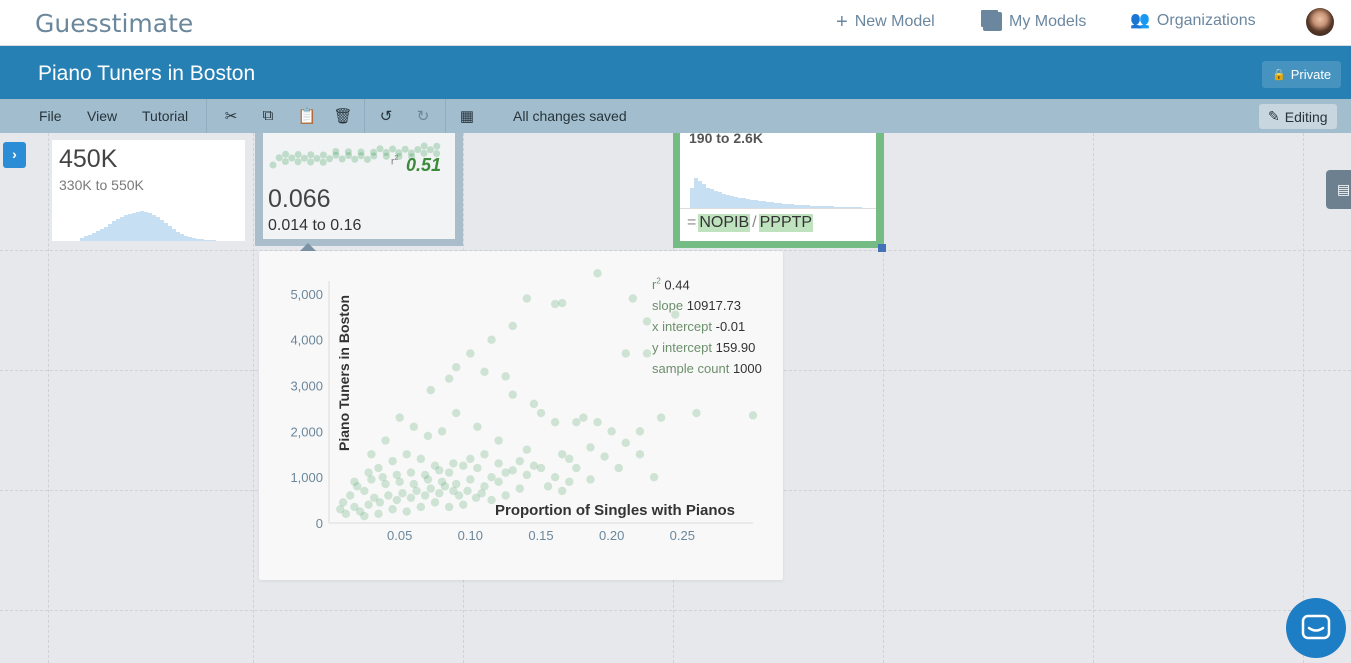 Image resolution: width=1351 pixels, height=663 pixels. What do you see at coordinates (268, 115) in the screenshot?
I see `copy-icon: ⧉` at bounding box center [268, 115].